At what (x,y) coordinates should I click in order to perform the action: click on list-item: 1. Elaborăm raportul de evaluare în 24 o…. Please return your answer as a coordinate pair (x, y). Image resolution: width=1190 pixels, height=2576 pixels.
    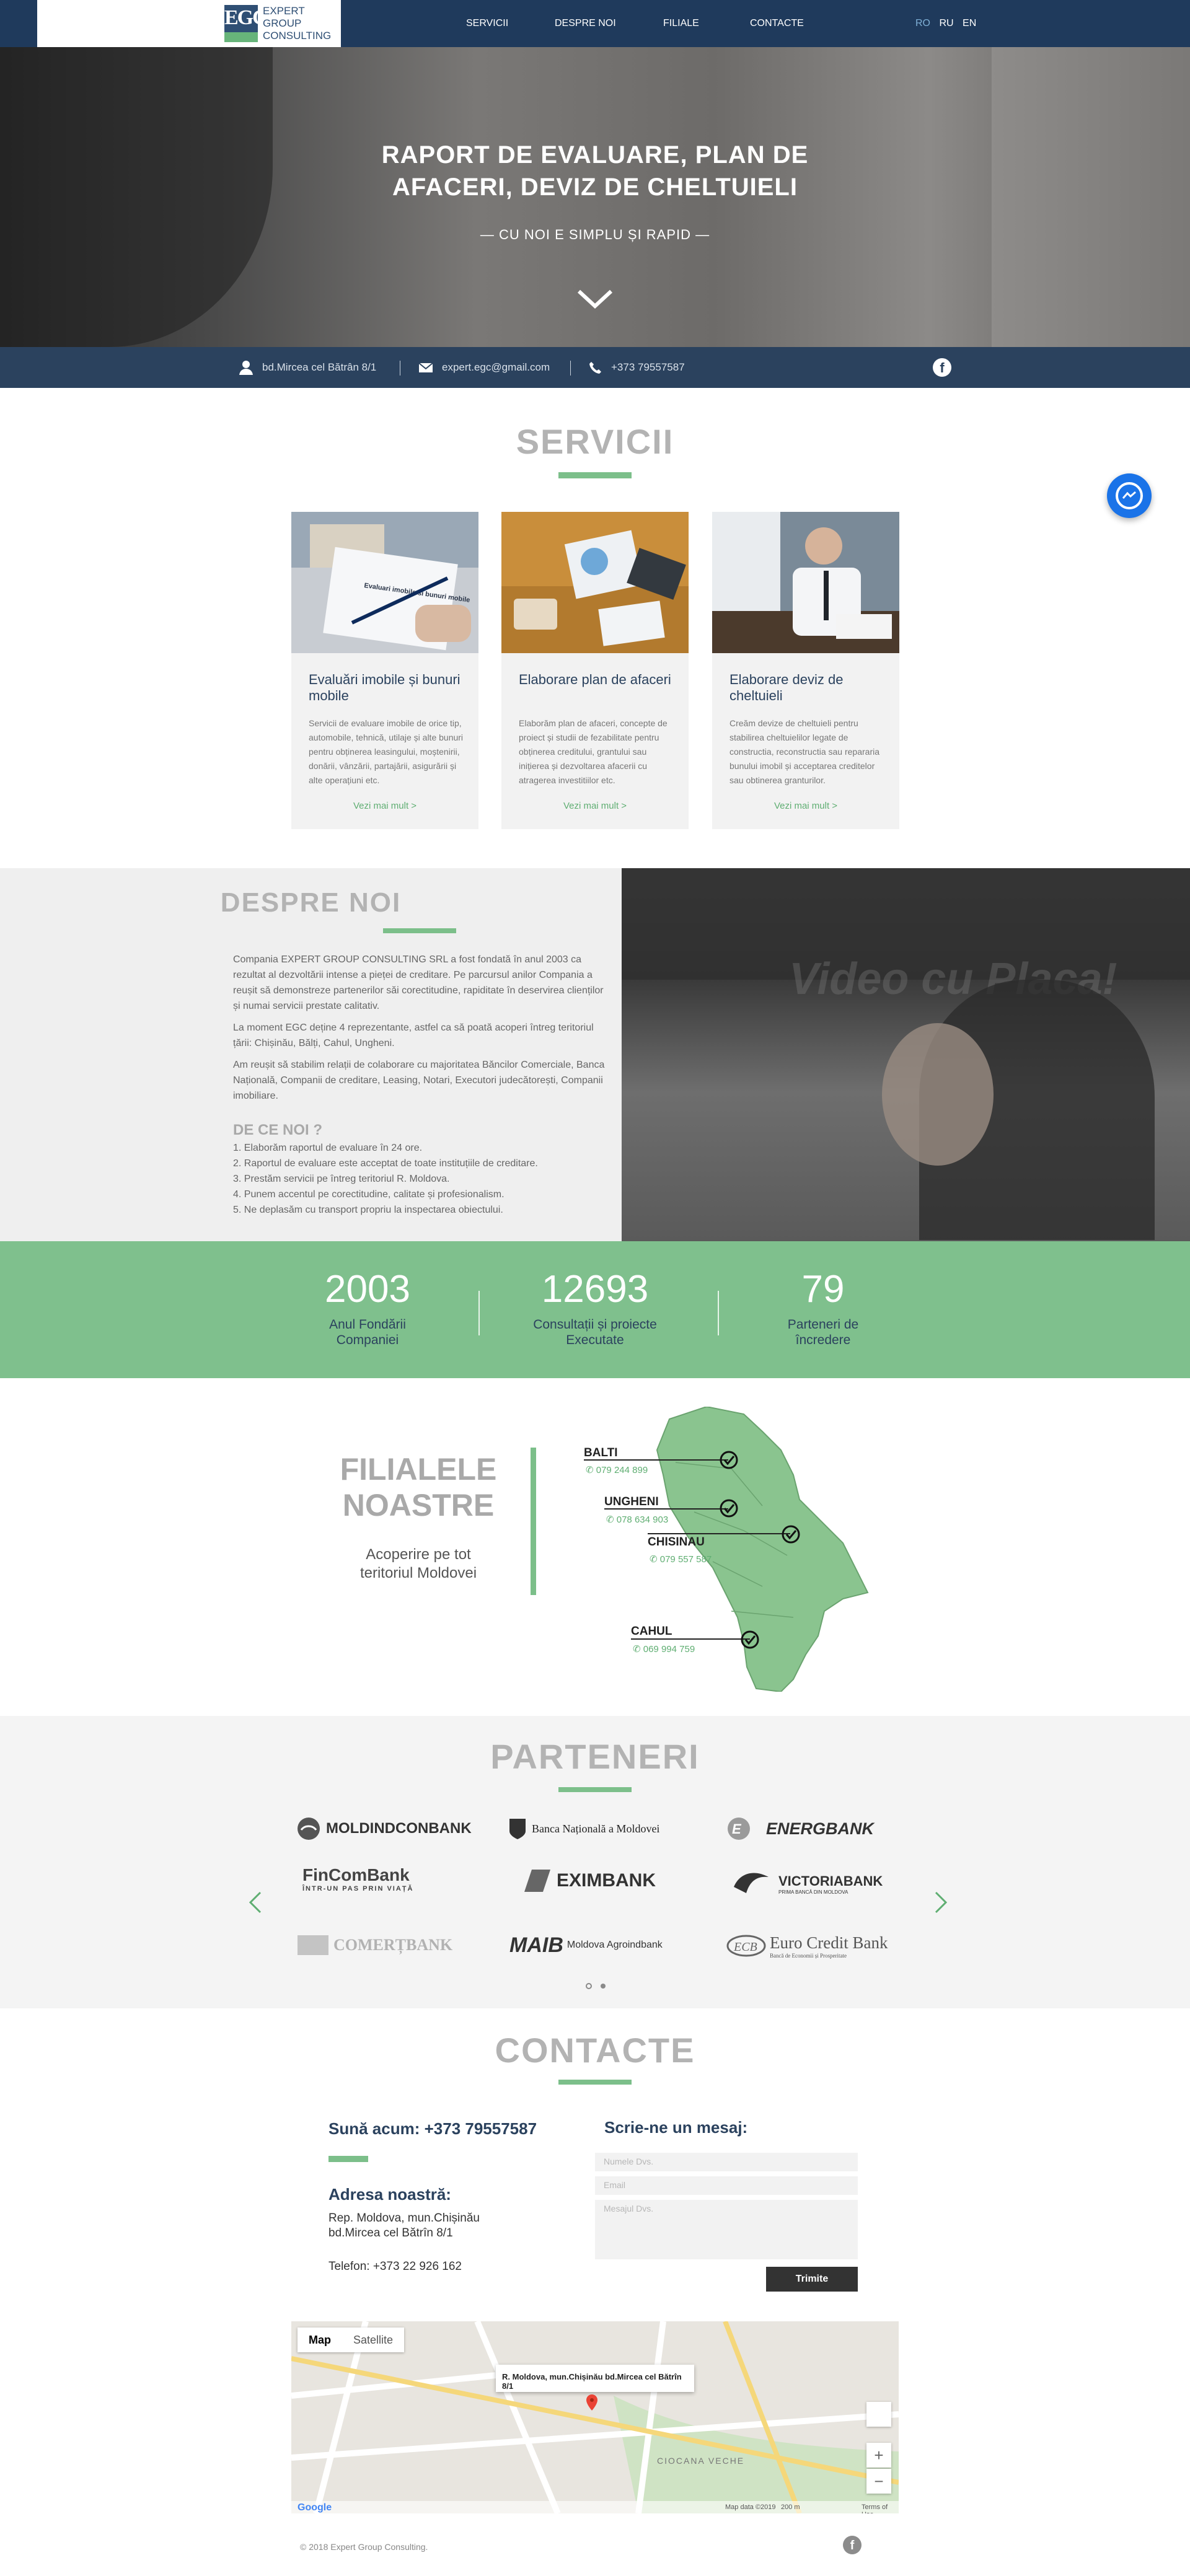
    Looking at the image, I should click on (328, 1148).